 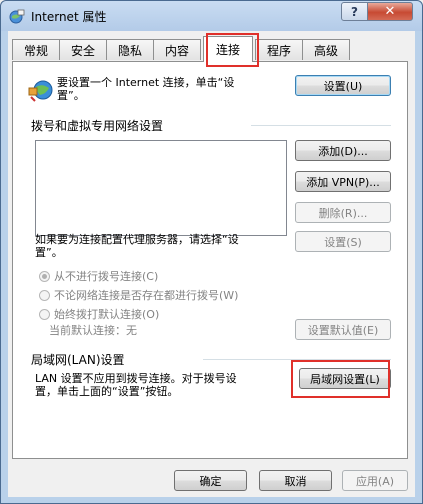 I want to click on dialup-separator, so click(x=321, y=125).